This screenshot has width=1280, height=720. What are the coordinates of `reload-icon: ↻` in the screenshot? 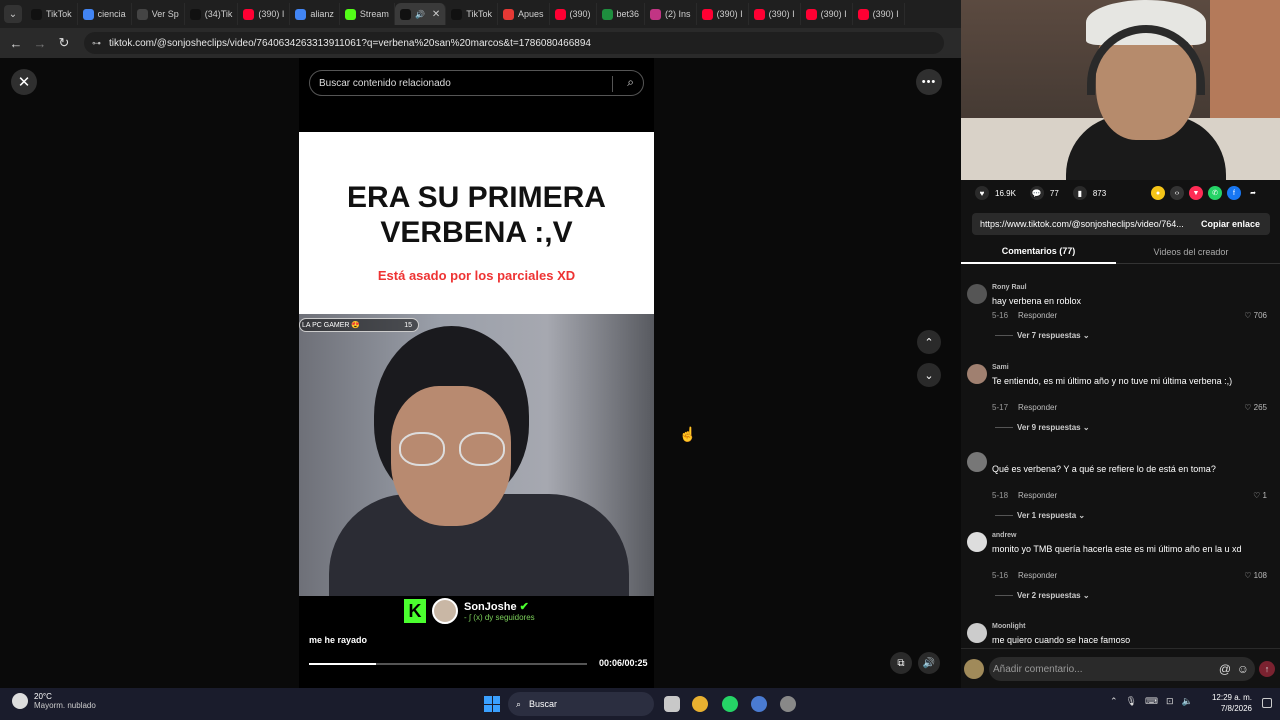 It's located at (64, 43).